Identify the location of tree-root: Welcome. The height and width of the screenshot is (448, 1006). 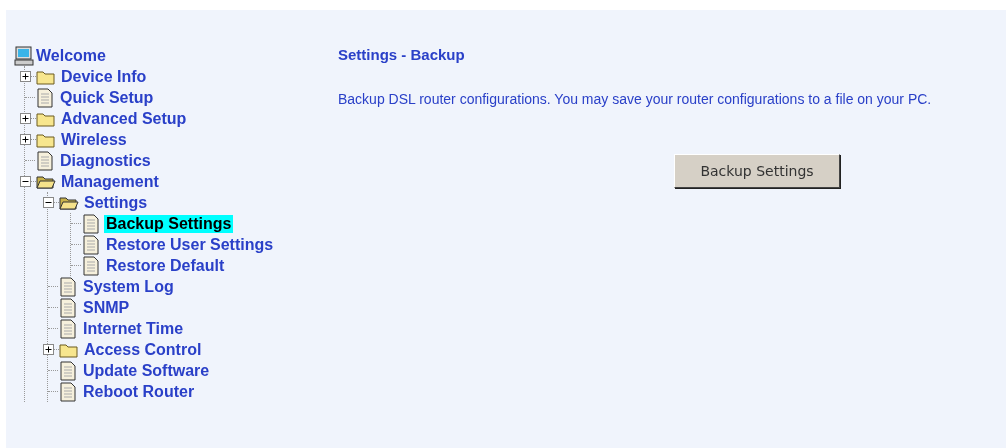
(71, 55).